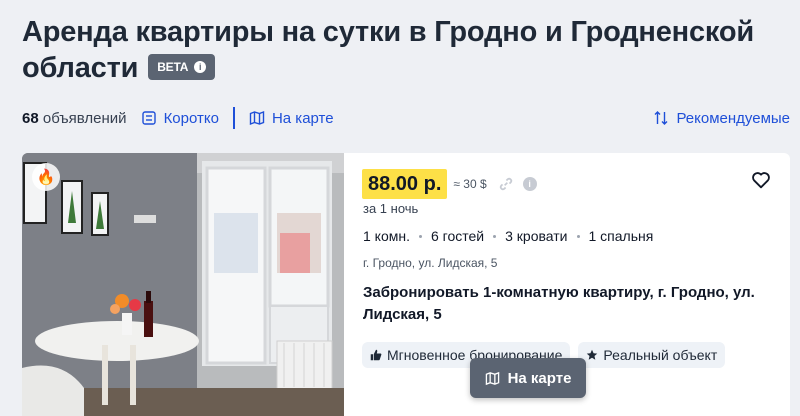  I want to click on sort-label: Рекомендуемые, so click(733, 118).